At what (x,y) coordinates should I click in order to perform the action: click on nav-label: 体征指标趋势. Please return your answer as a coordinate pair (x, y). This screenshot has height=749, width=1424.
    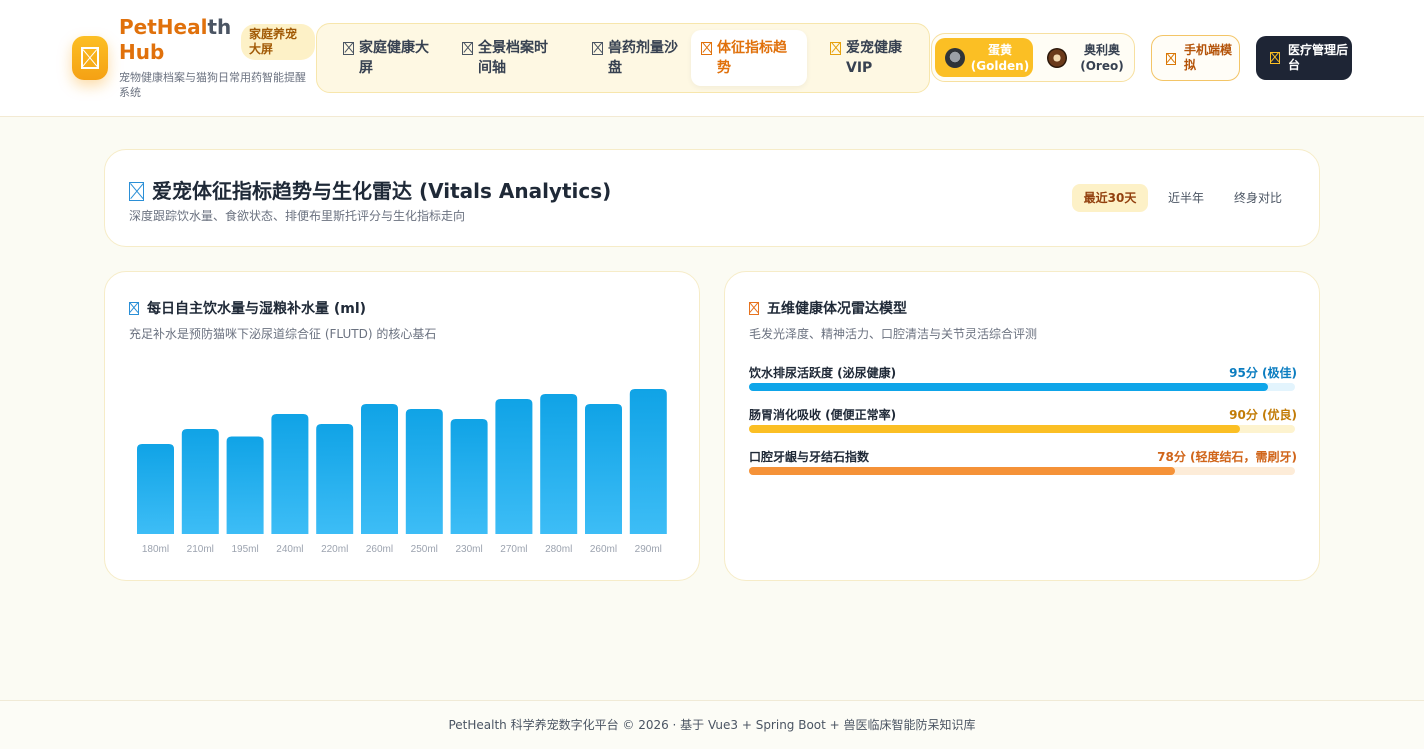
    Looking at the image, I should click on (752, 58).